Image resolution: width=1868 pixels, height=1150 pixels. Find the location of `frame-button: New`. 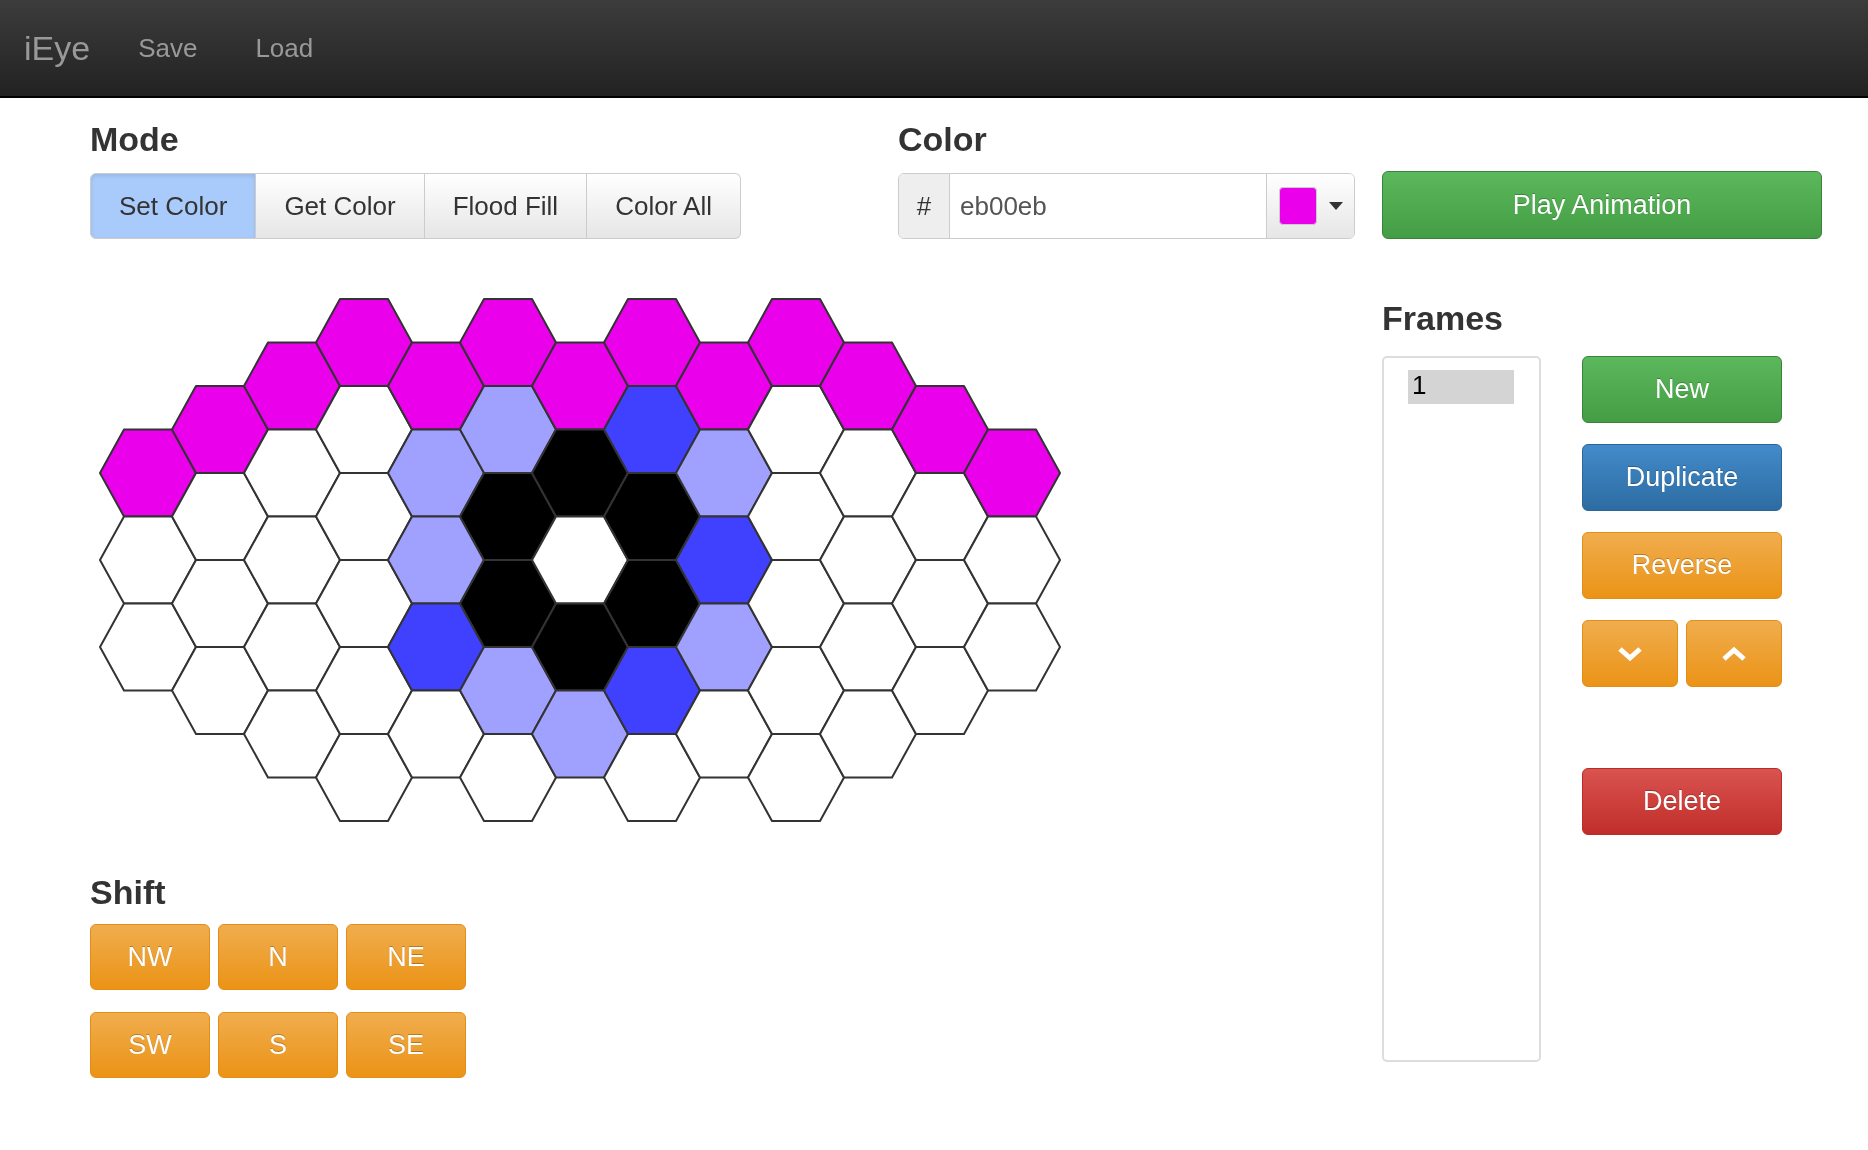

frame-button: New is located at coordinates (1682, 389).